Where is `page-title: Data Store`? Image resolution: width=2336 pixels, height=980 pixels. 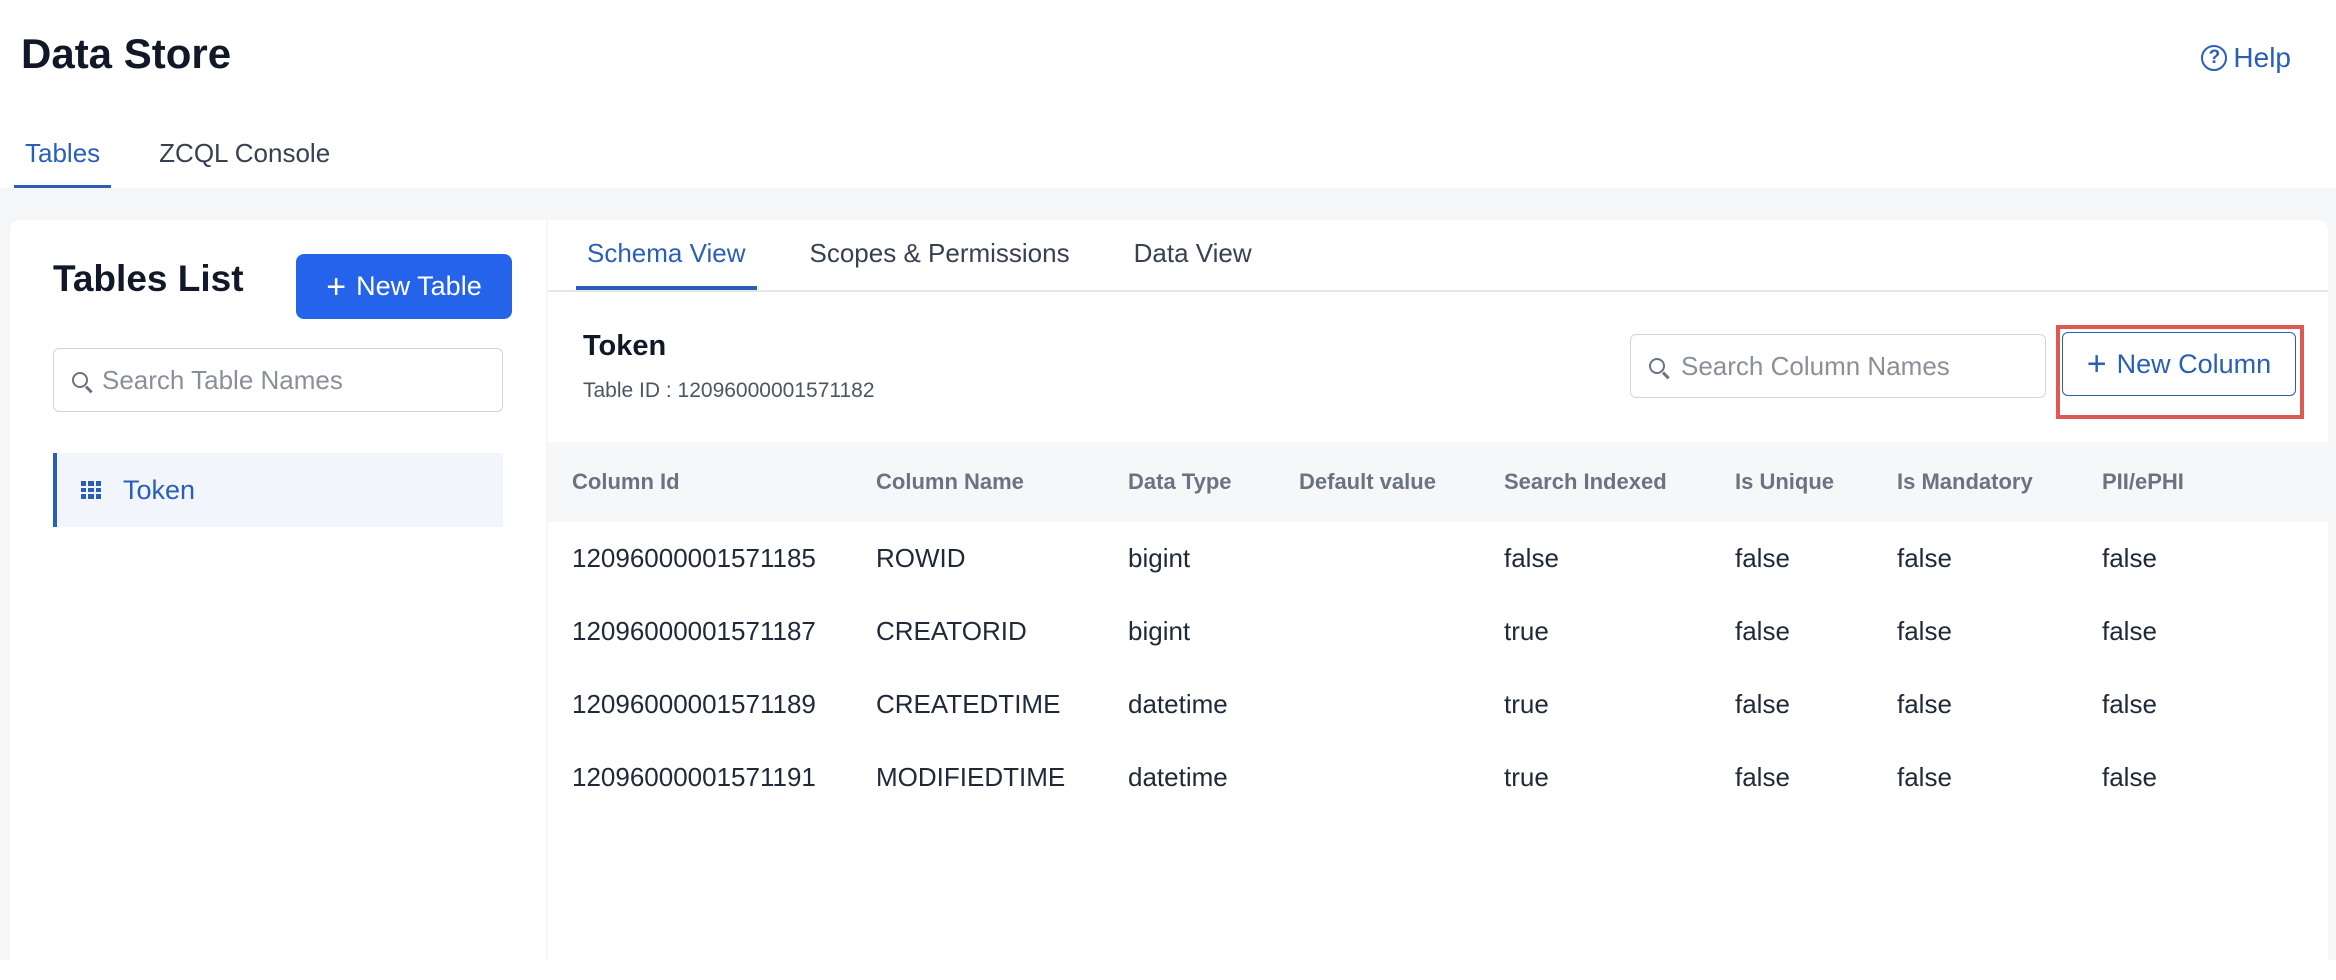 page-title: Data Store is located at coordinates (126, 53).